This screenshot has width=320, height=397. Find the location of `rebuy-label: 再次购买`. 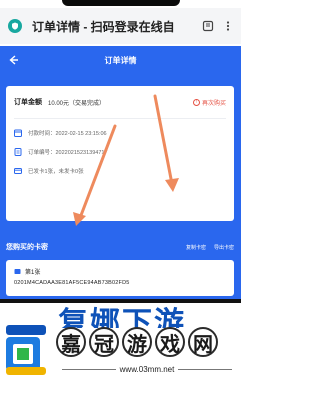

rebuy-label: 再次购买 is located at coordinates (213, 103).